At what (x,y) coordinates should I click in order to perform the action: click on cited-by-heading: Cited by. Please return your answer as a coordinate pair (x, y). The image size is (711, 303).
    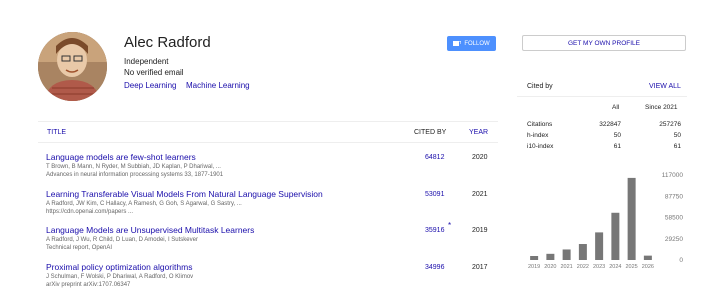
    Looking at the image, I should click on (540, 86).